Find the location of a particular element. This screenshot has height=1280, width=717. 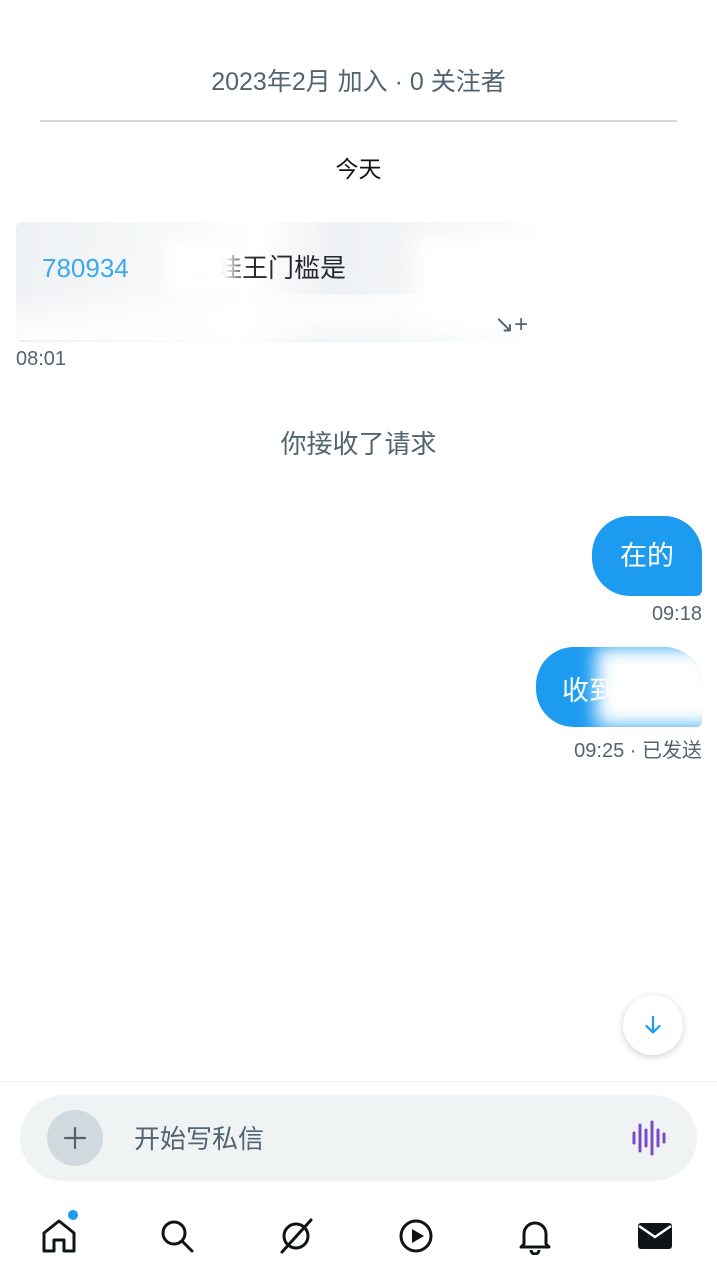

outgoing-time: 09:18 is located at coordinates (676, 614).